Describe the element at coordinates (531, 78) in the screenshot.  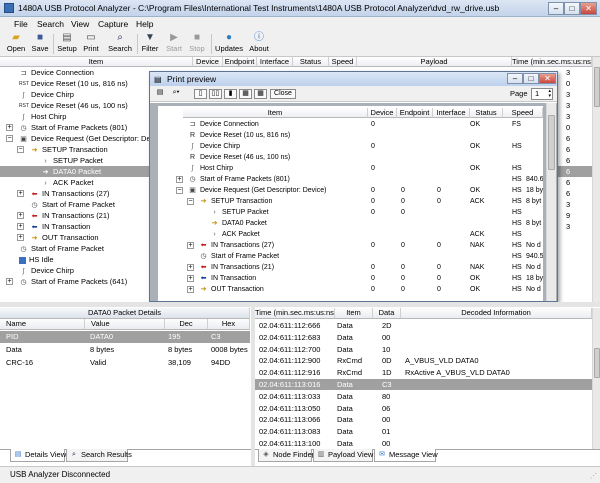
I see `preview-maximize-button: □` at that location.